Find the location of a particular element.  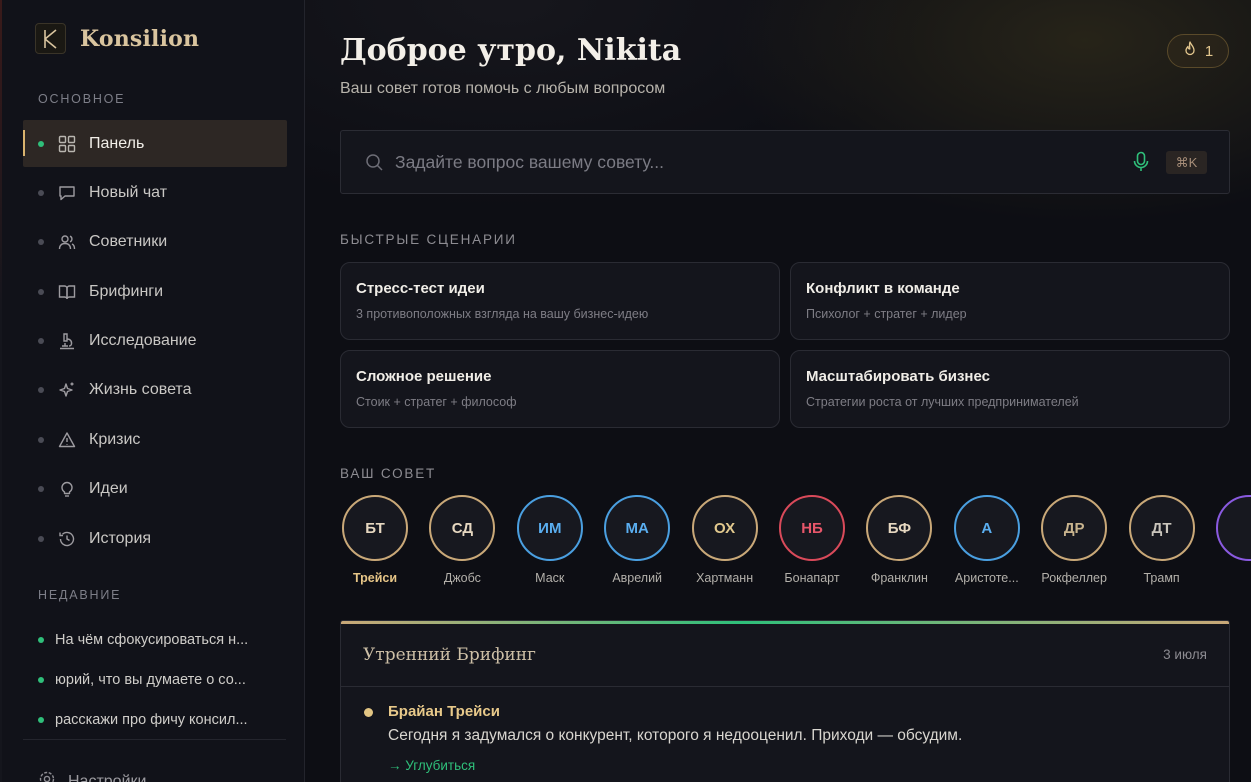

briefing-dot is located at coordinates (368, 712).